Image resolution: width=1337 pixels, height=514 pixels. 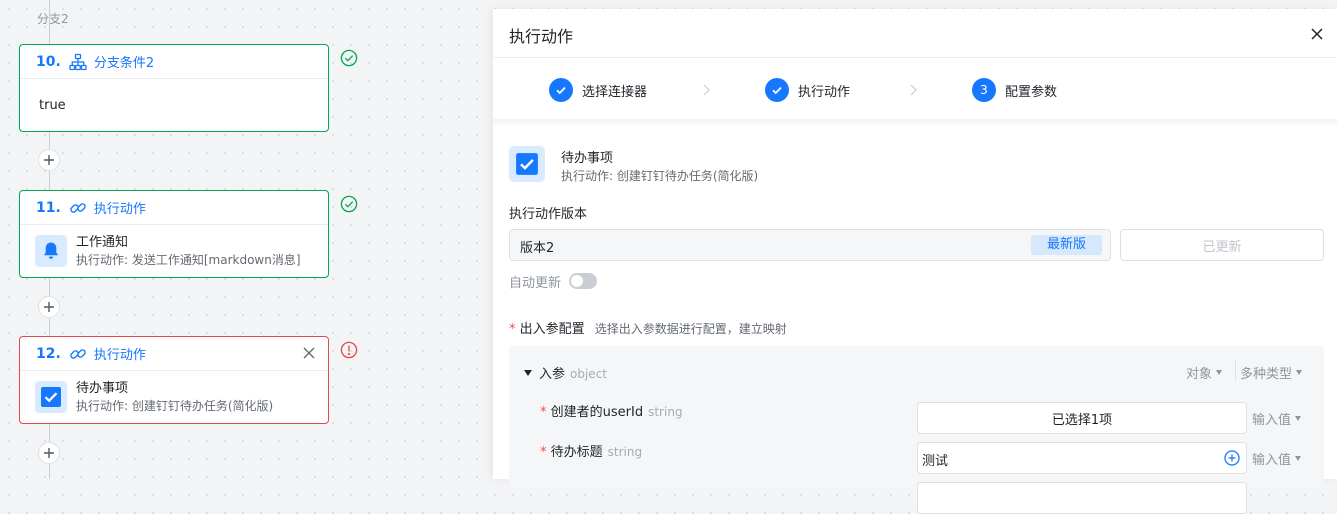 I want to click on panel-title: 执行动作, so click(x=541, y=36).